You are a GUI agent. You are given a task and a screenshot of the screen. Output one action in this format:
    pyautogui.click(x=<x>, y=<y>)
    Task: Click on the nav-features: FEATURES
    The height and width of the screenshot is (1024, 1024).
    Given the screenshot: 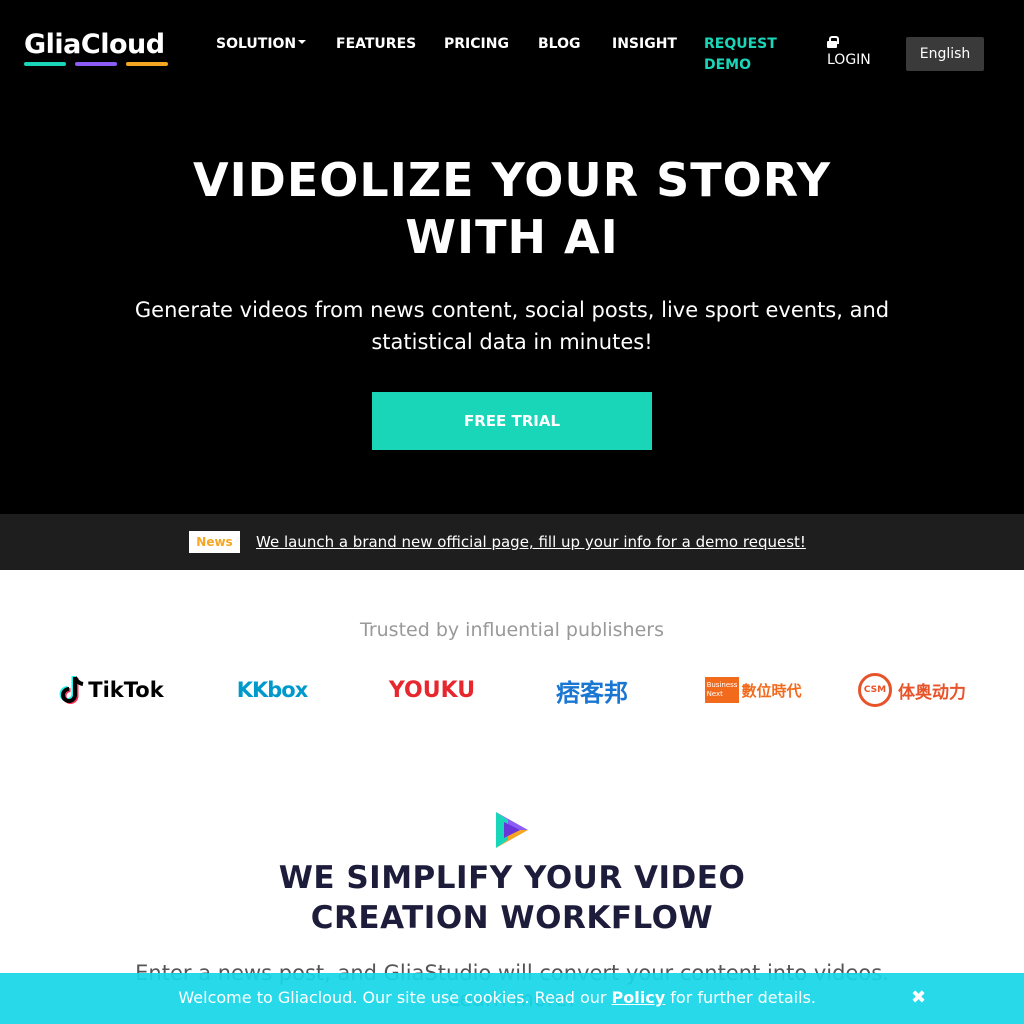 What is the action you would take?
    pyautogui.click(x=376, y=44)
    